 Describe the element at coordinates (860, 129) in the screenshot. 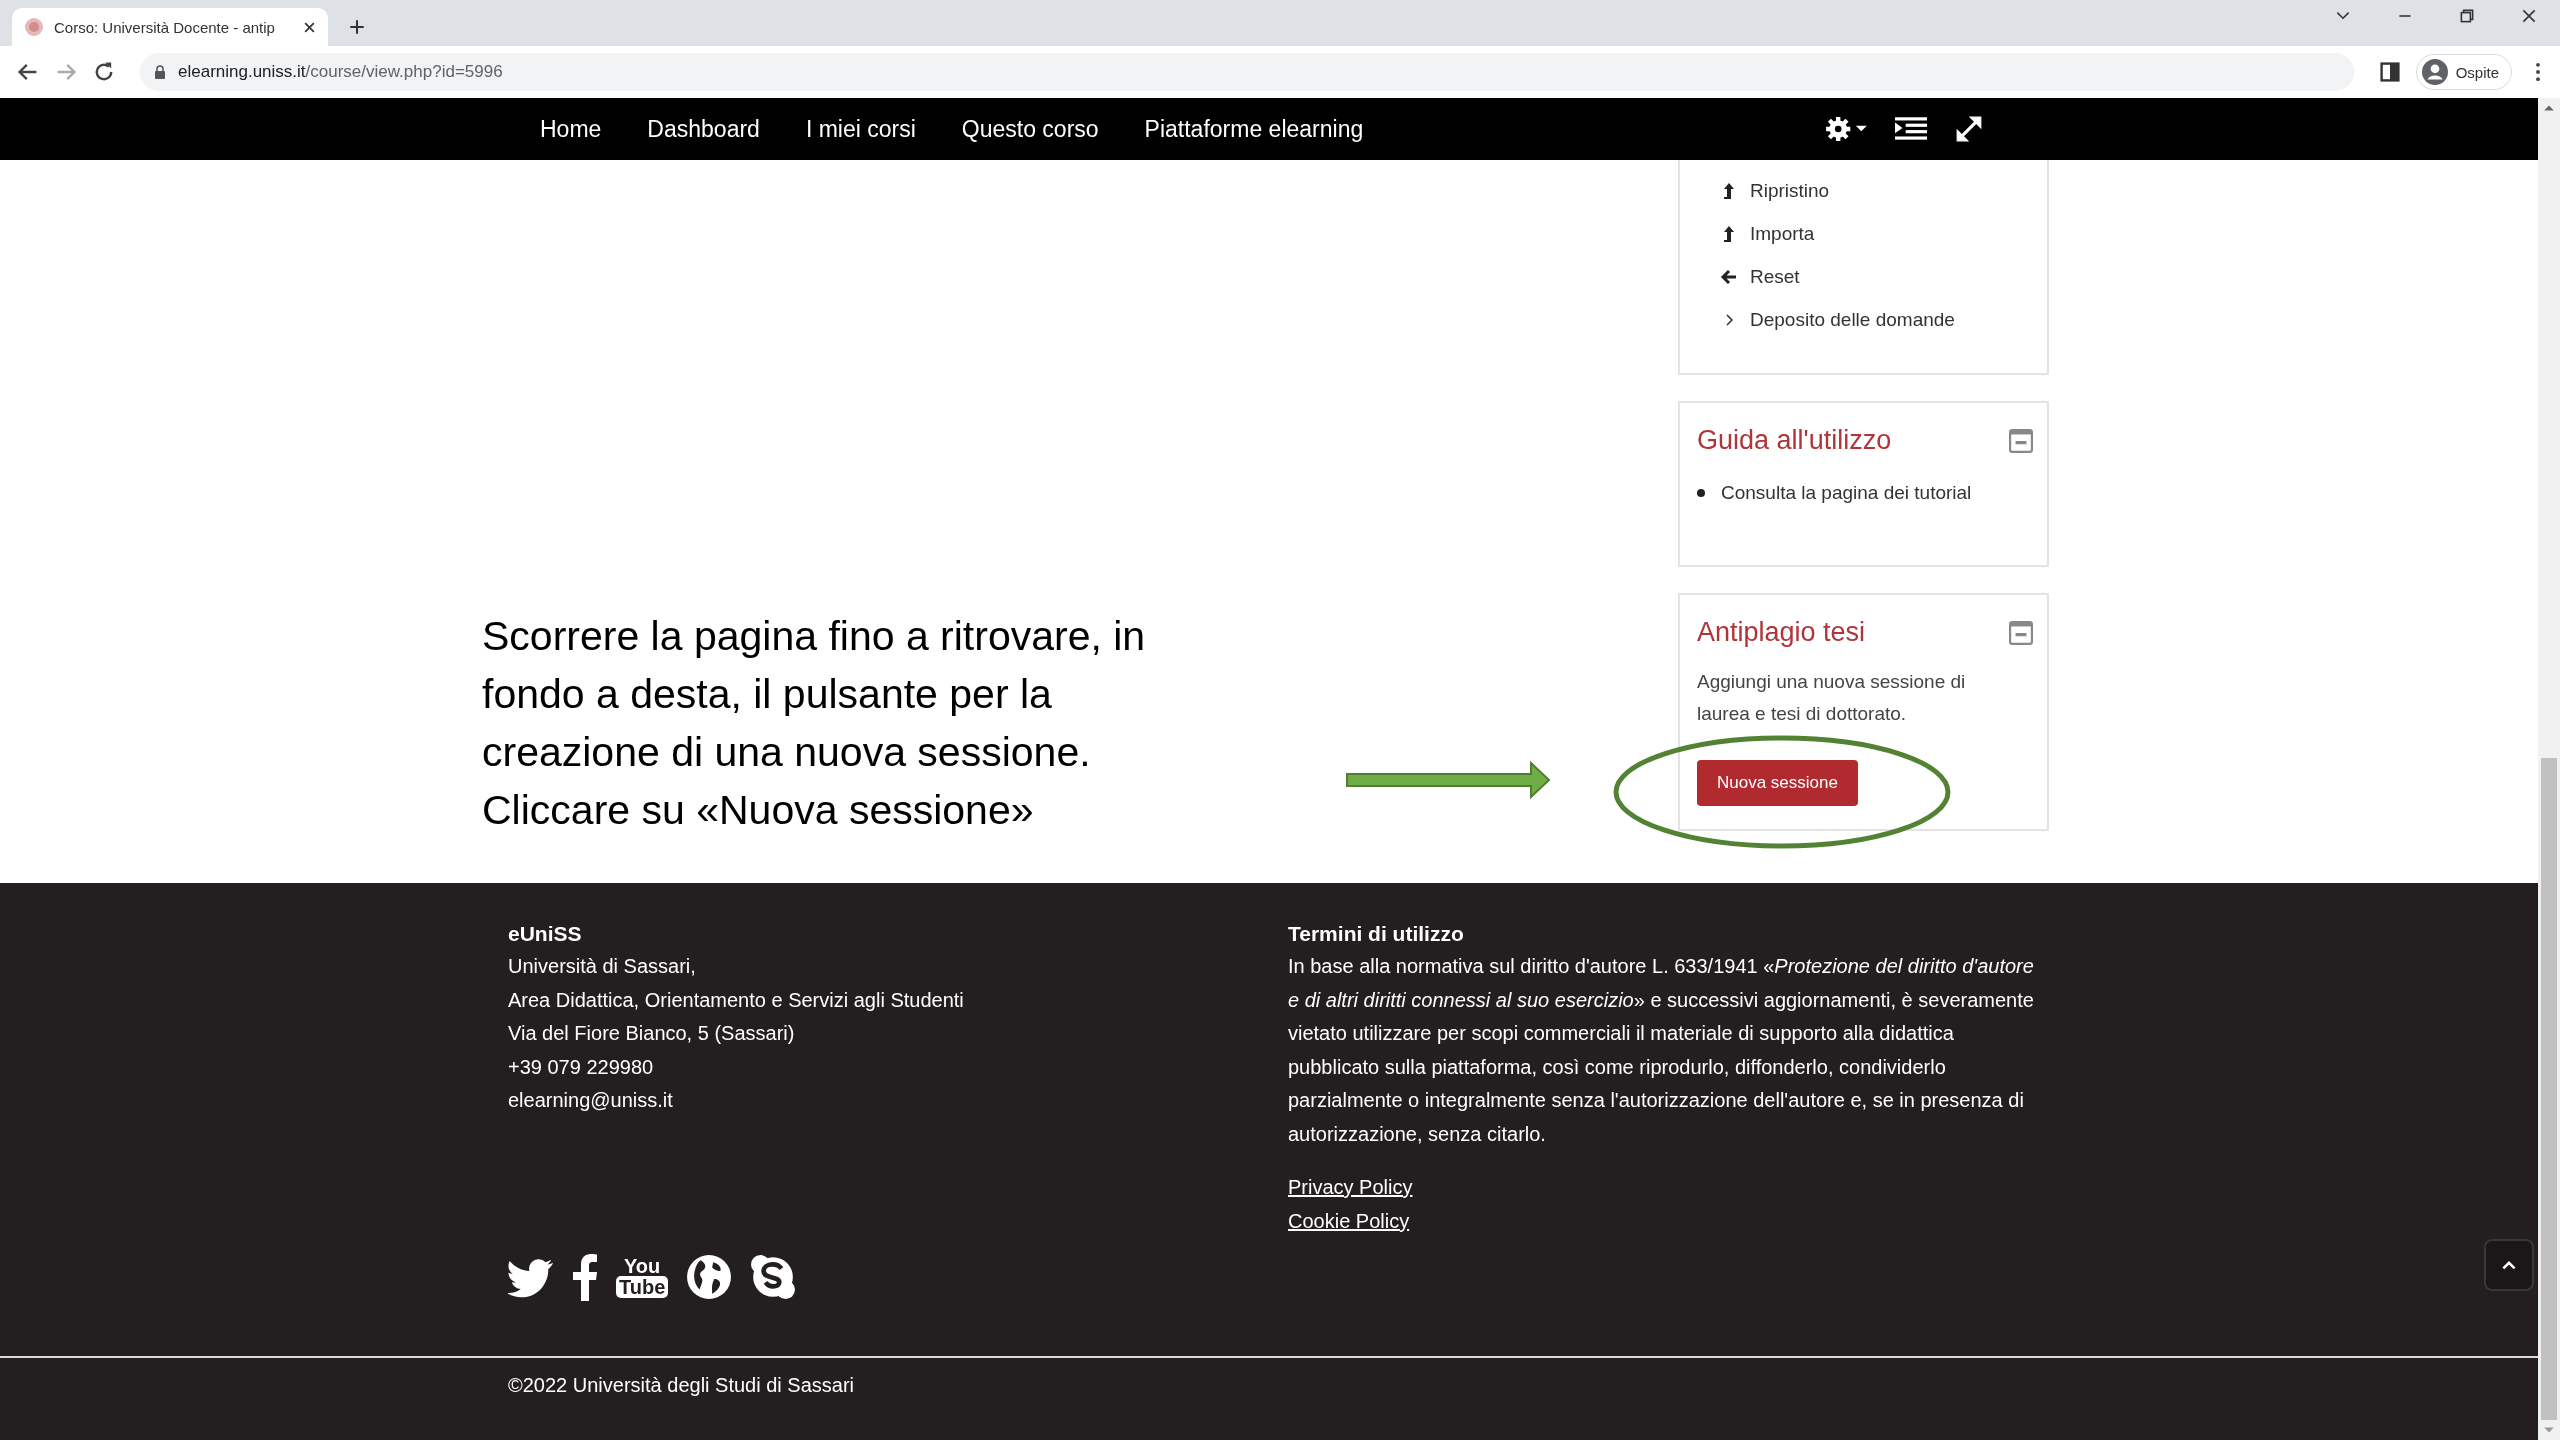

I see `nav-link: I miei corsi` at that location.